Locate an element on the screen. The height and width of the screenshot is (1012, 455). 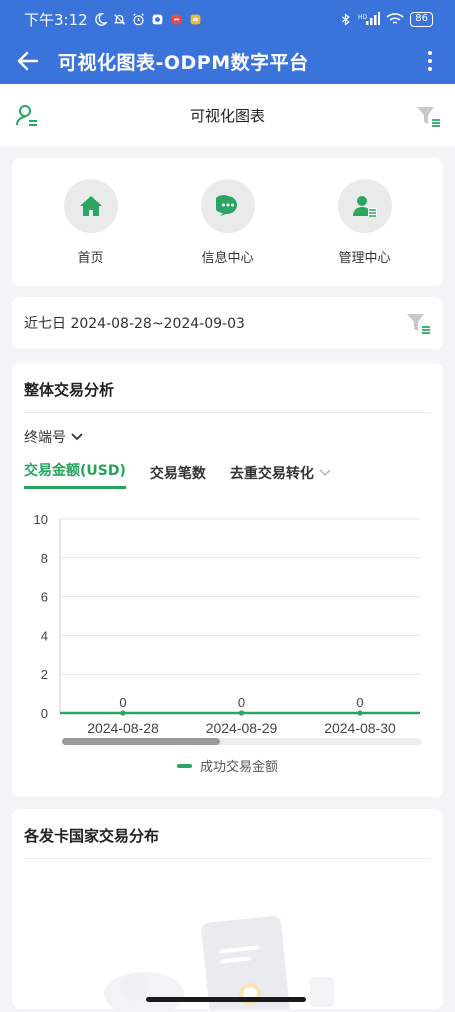
nav-label-home: 首页 is located at coordinates (90, 258).